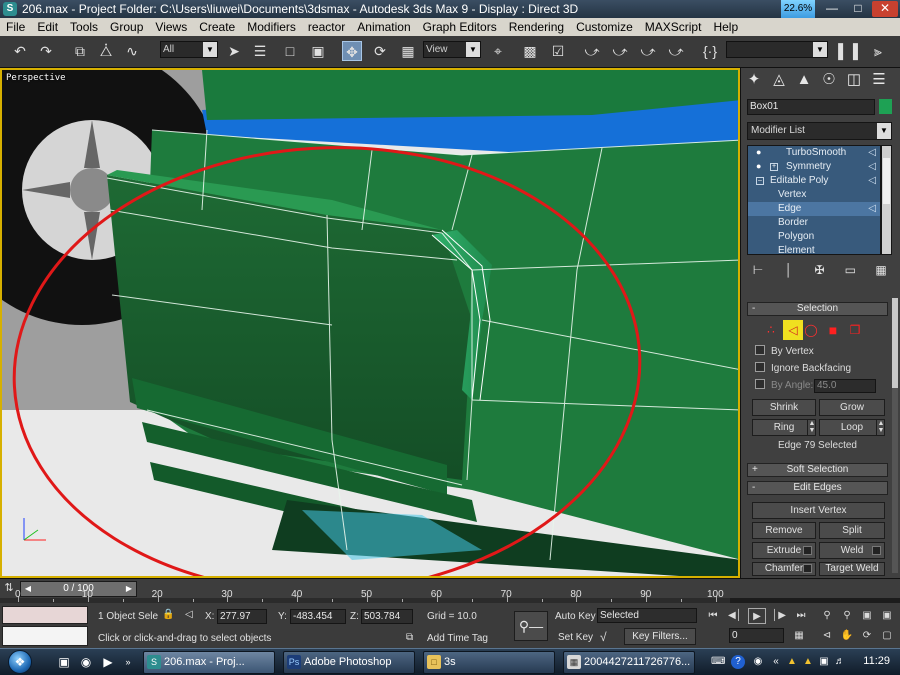  Describe the element at coordinates (86, 662) in the screenshot. I see `browser-icon: ◉` at that location.